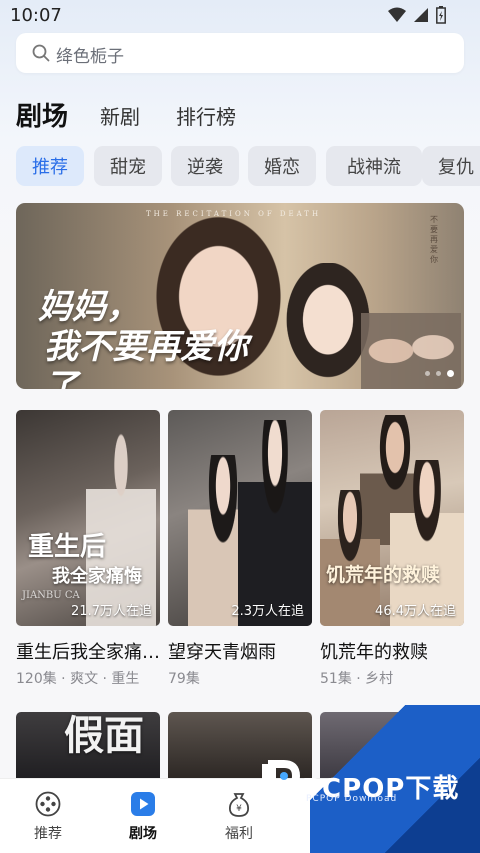  What do you see at coordinates (89, 307) in the screenshot?
I see `banner-title-line1: 妈妈，` at bounding box center [89, 307].